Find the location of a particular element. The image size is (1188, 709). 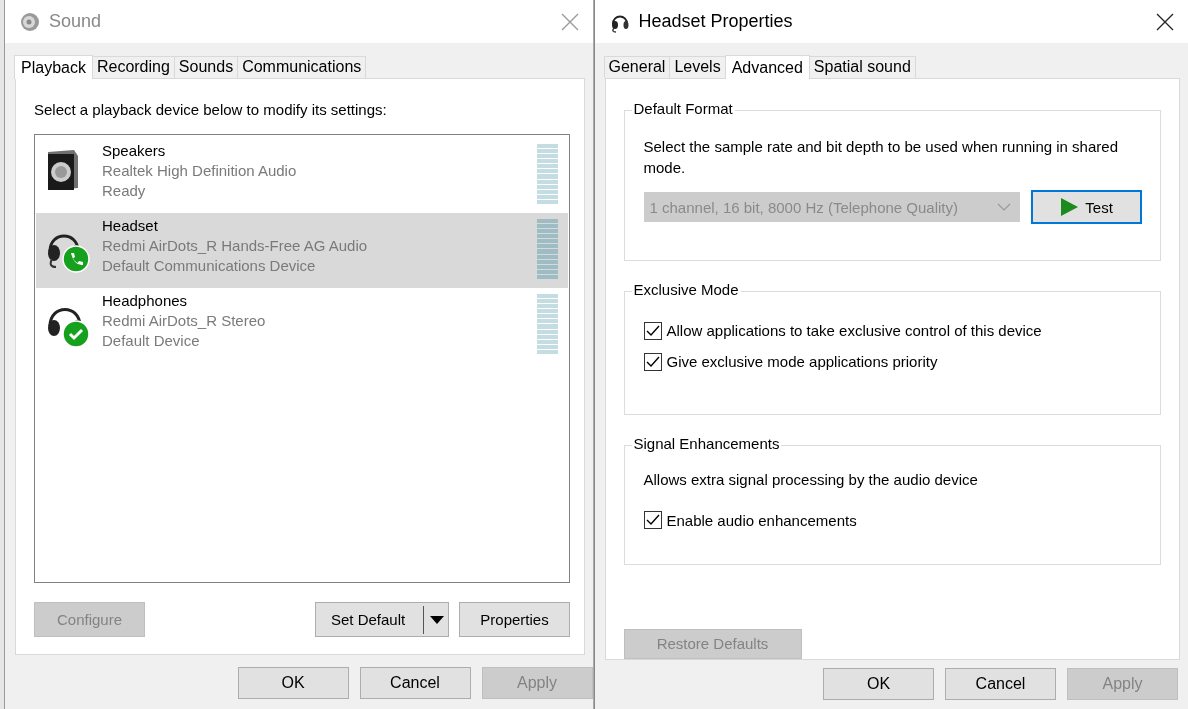

checkbox: Allow applications to take exclusive control of this device is located at coordinates (892, 330).